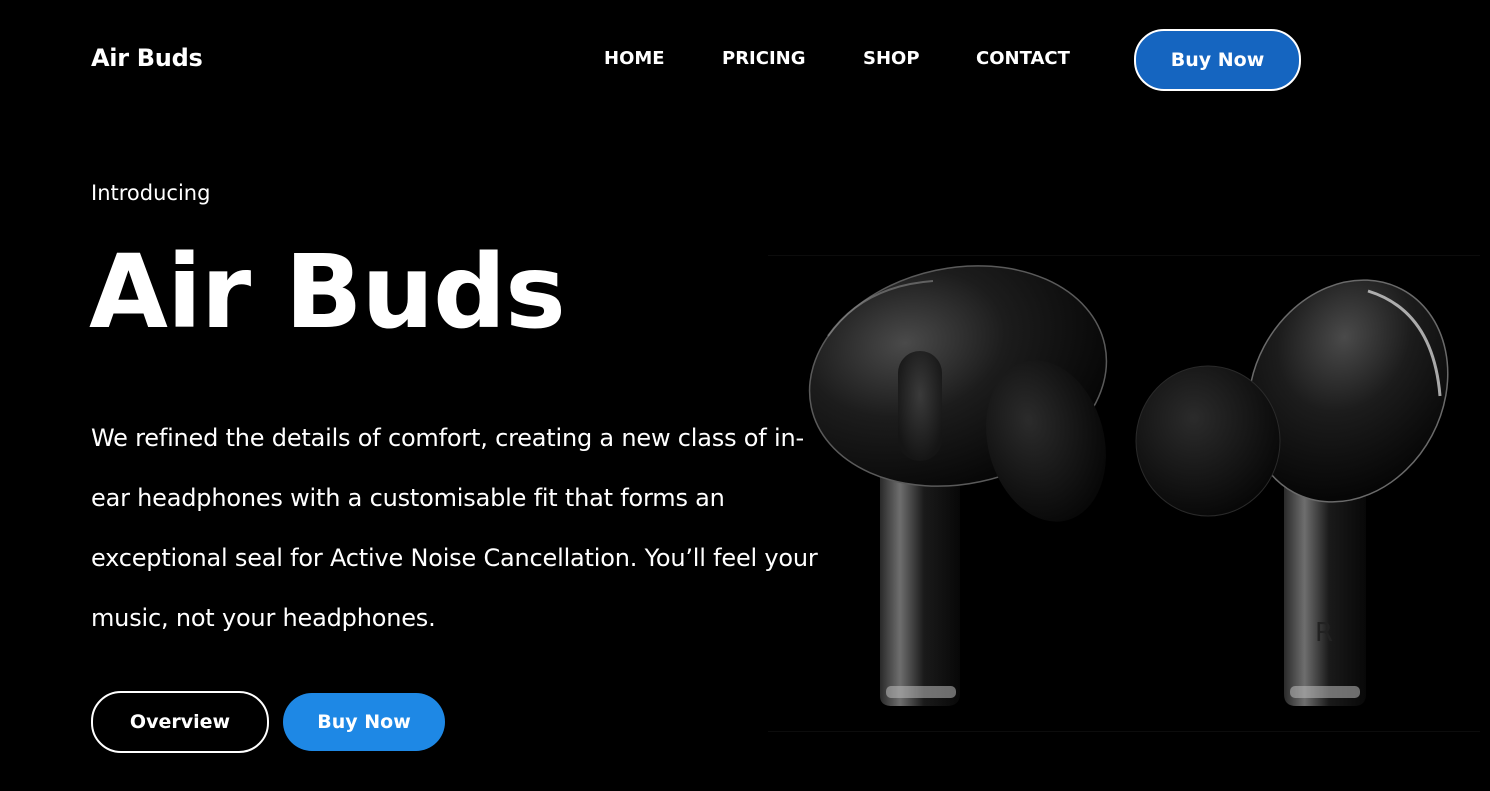  What do you see at coordinates (151, 193) in the screenshot?
I see `hero-eyebrow: Introducing` at bounding box center [151, 193].